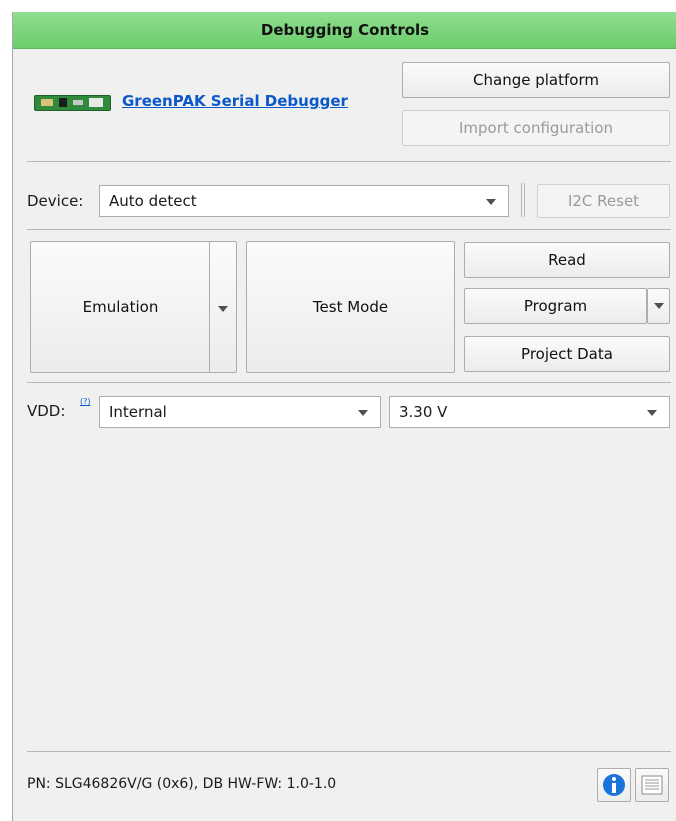 This screenshot has width=676, height=821. Describe the element at coordinates (120, 307) in the screenshot. I see `emulation-button: Emulation` at that location.